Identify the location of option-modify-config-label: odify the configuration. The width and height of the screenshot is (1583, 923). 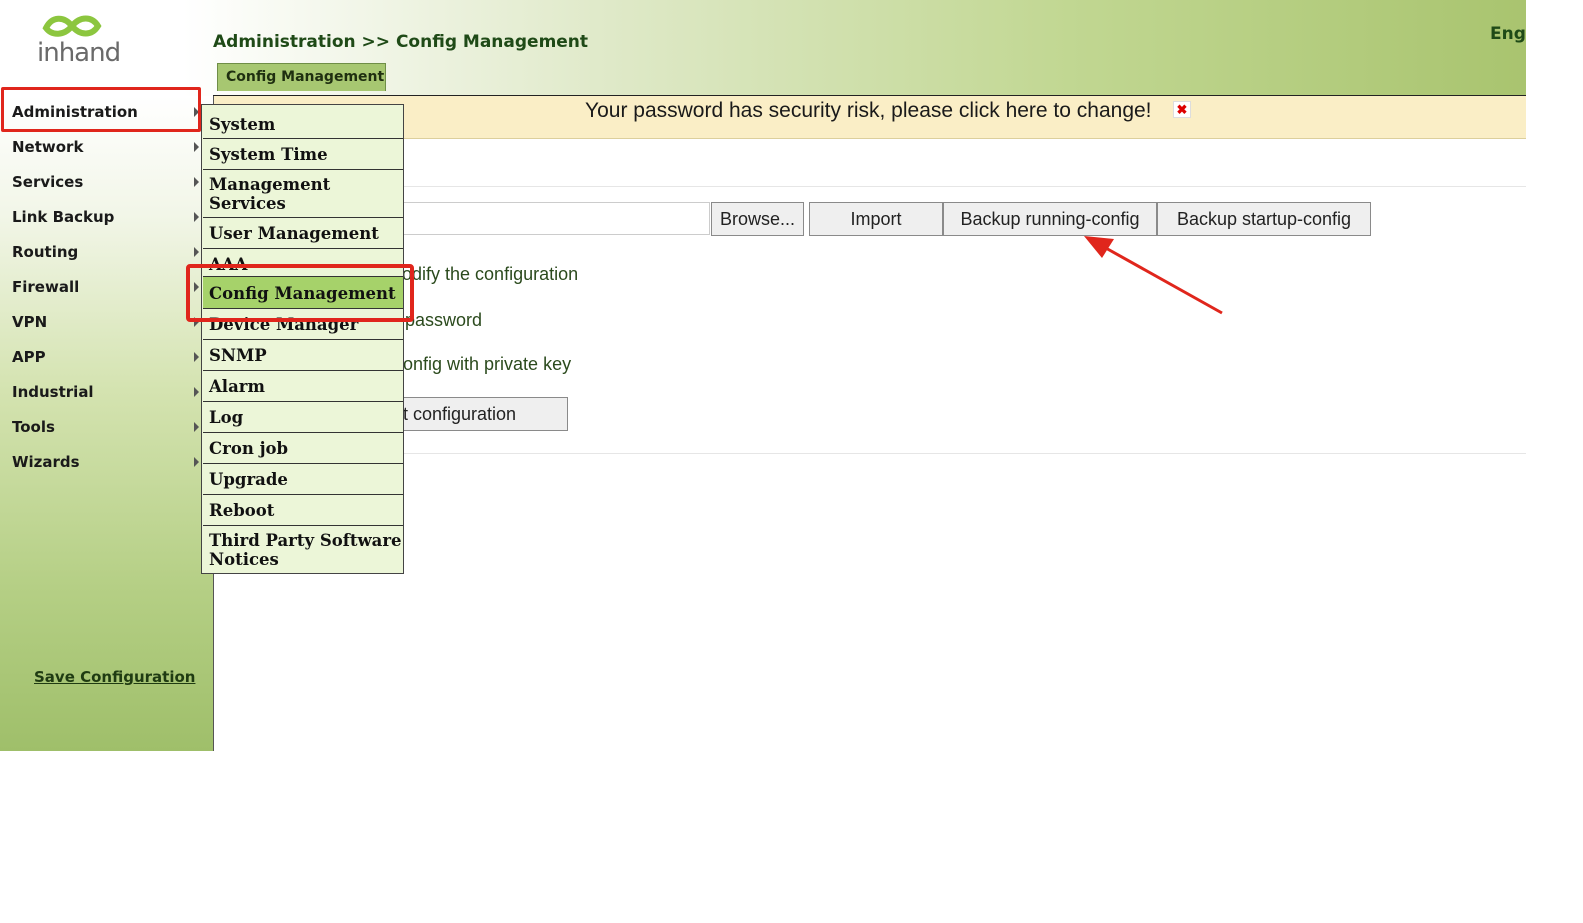
(490, 274).